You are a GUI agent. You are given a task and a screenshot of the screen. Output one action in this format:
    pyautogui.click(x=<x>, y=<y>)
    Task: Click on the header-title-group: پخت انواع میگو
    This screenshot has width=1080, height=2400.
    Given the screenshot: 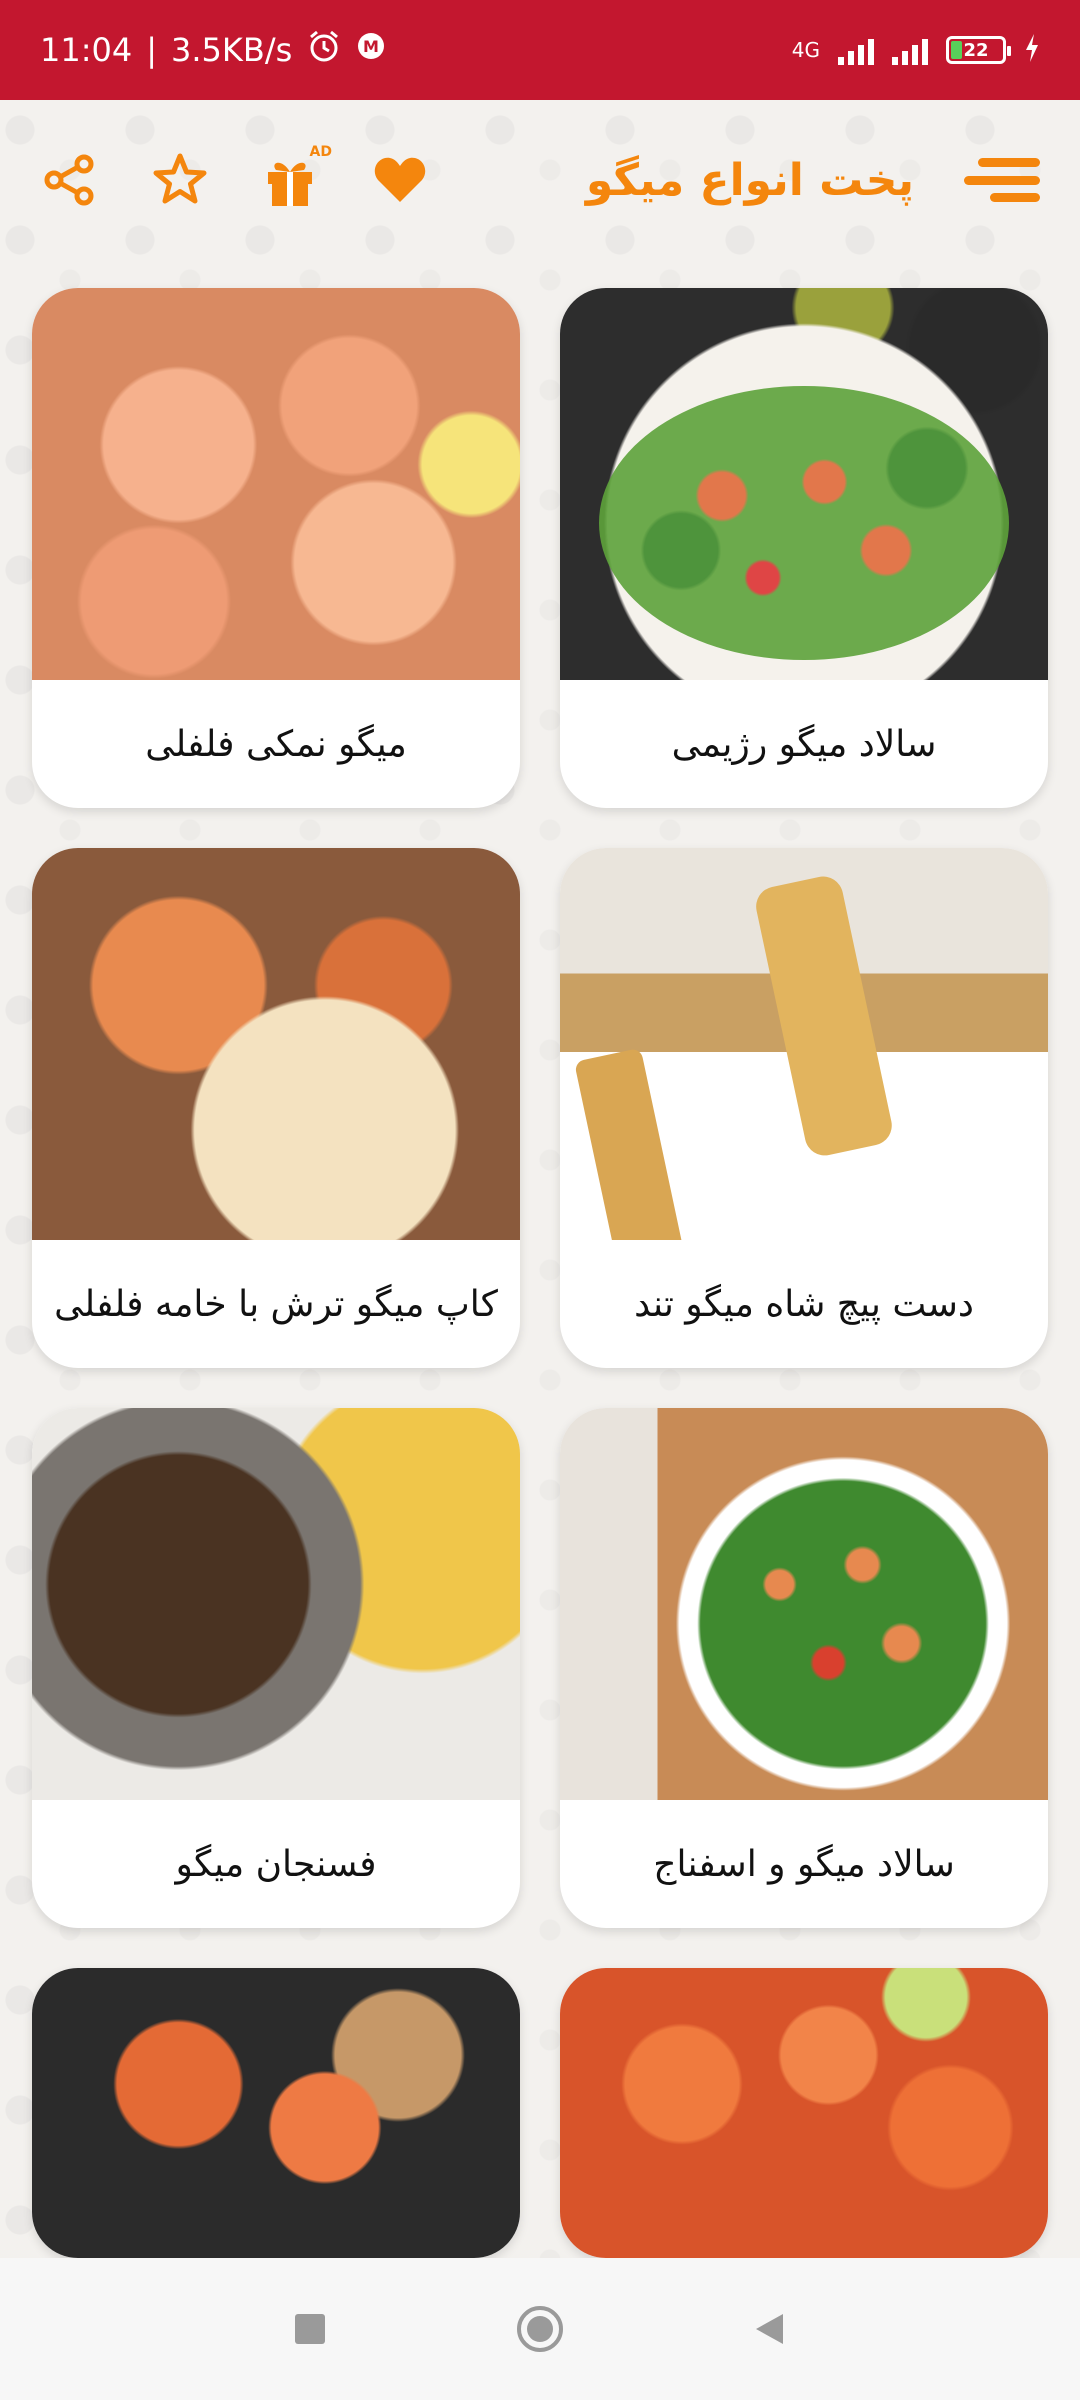 What is the action you would take?
    pyautogui.click(x=813, y=180)
    